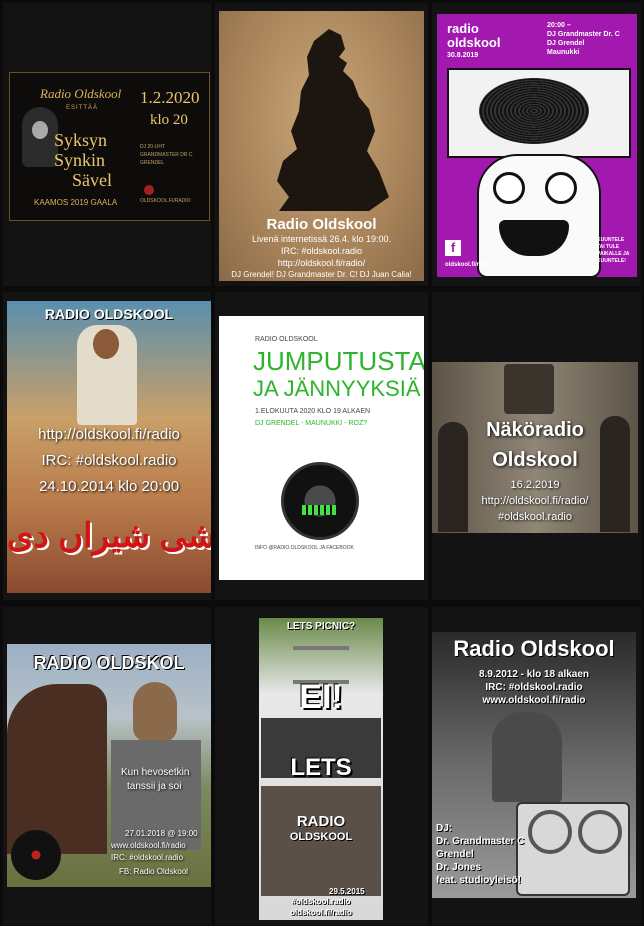  I want to click on man-figure, so click(527, 757).